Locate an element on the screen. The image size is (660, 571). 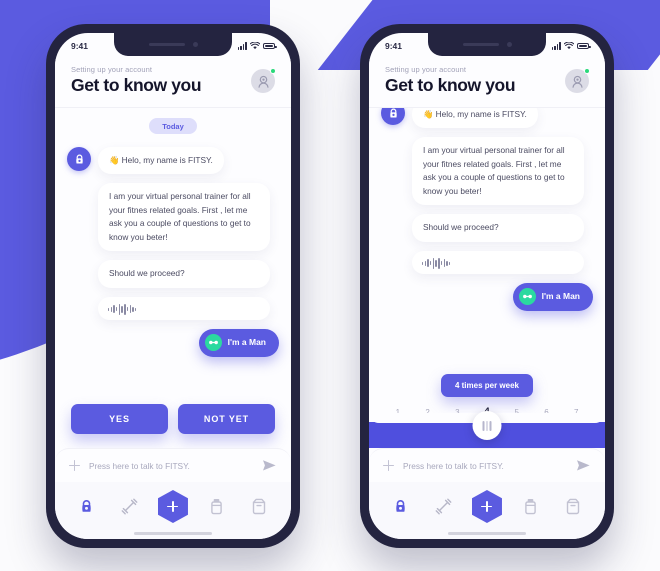
not-yet-button: NOT YET is located at coordinates (226, 419).